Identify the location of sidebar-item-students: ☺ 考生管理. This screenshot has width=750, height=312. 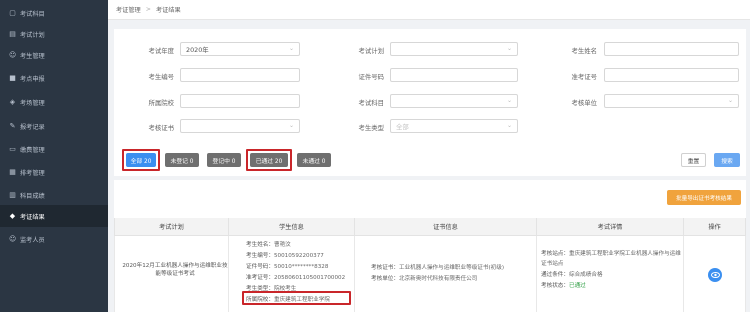
(54, 55).